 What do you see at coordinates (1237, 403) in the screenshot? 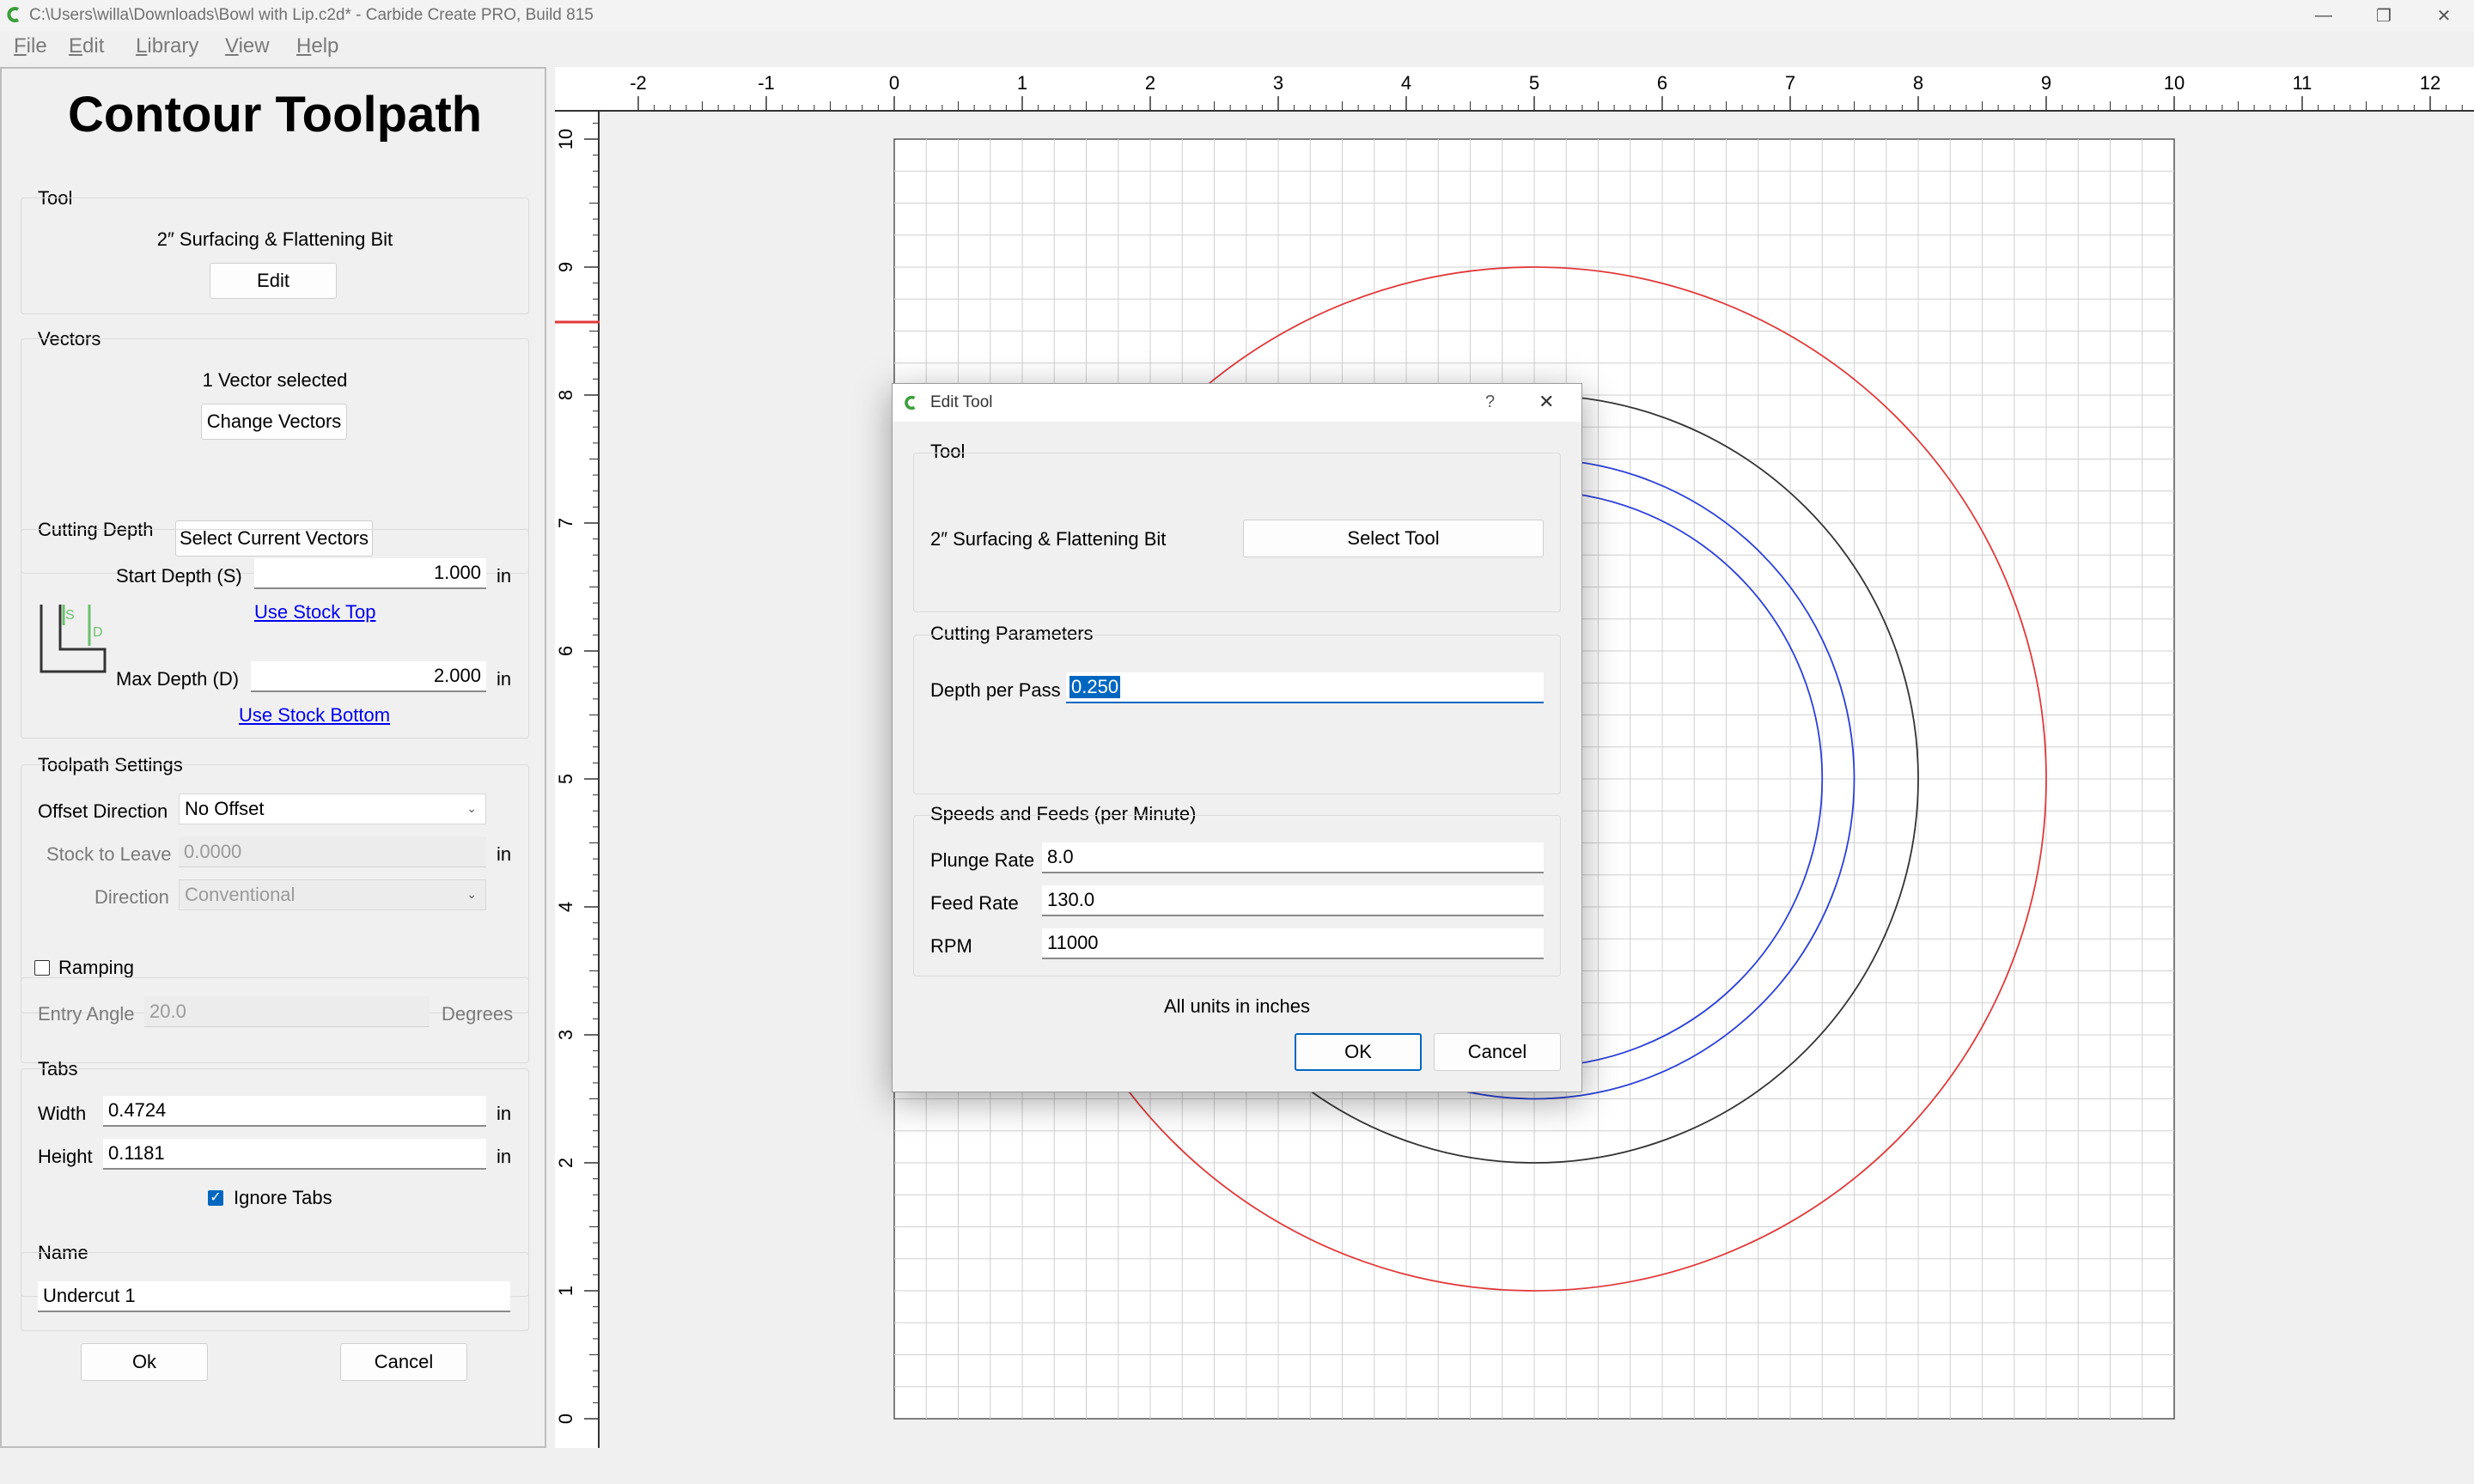
I see `dialog-title-bar: Edit Tool ? ✕` at bounding box center [1237, 403].